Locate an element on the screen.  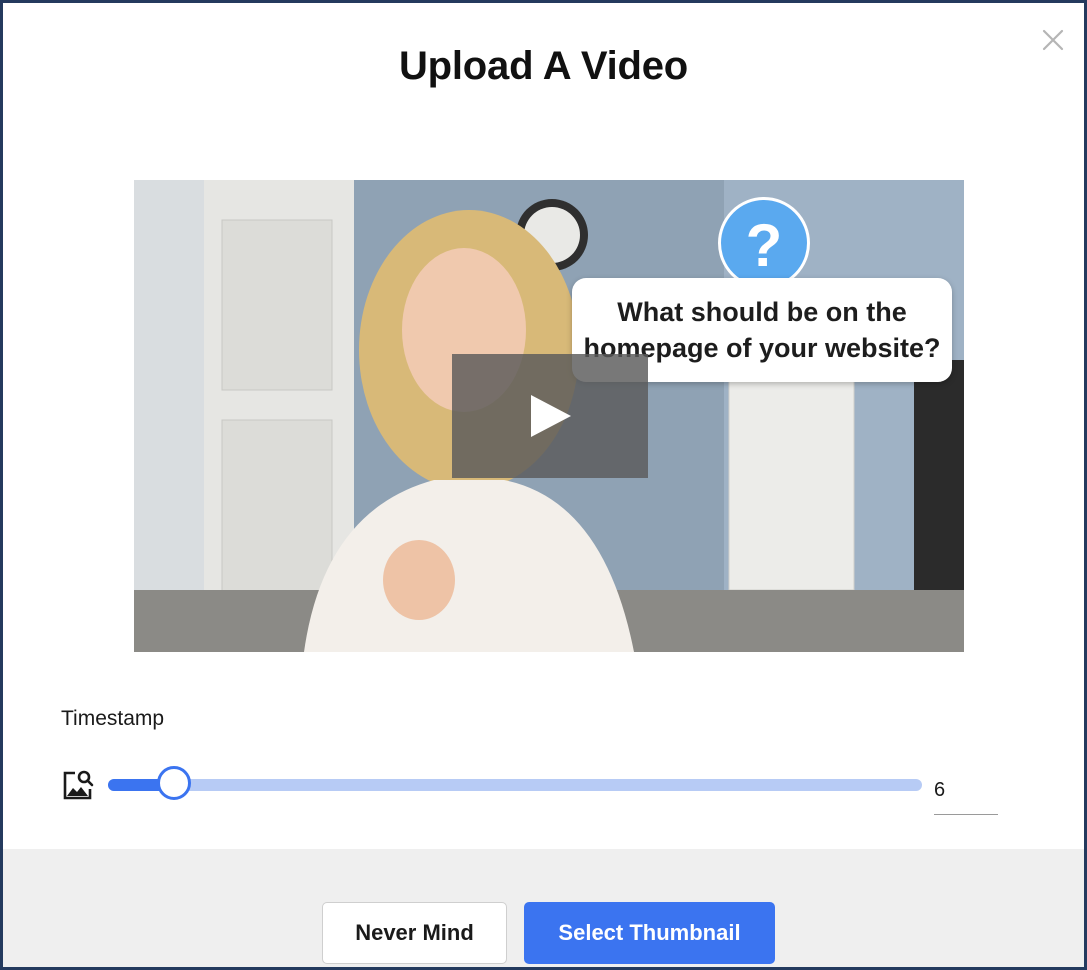
question-mark-badge: ? is located at coordinates (764, 243).